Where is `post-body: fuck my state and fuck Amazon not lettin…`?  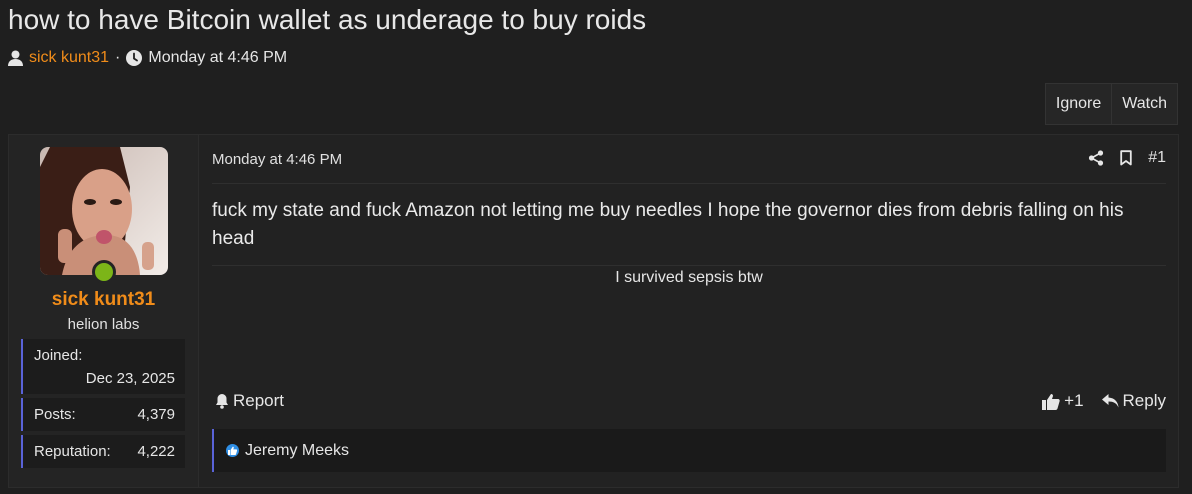
post-body: fuck my state and fuck Amazon not lettin… is located at coordinates (668, 224).